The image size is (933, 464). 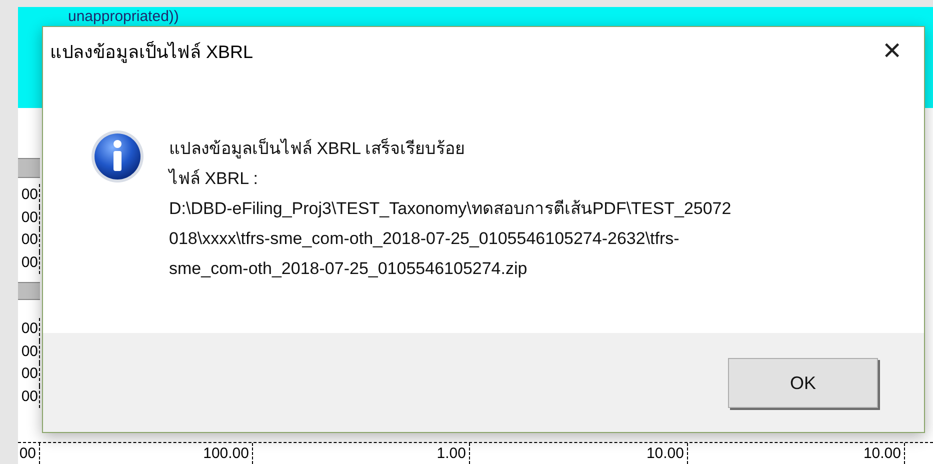 I want to click on table-cell: unappropriated)), so click(x=123, y=16).